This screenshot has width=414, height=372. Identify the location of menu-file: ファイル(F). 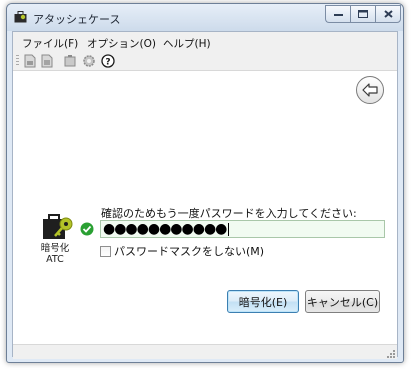
(50, 43).